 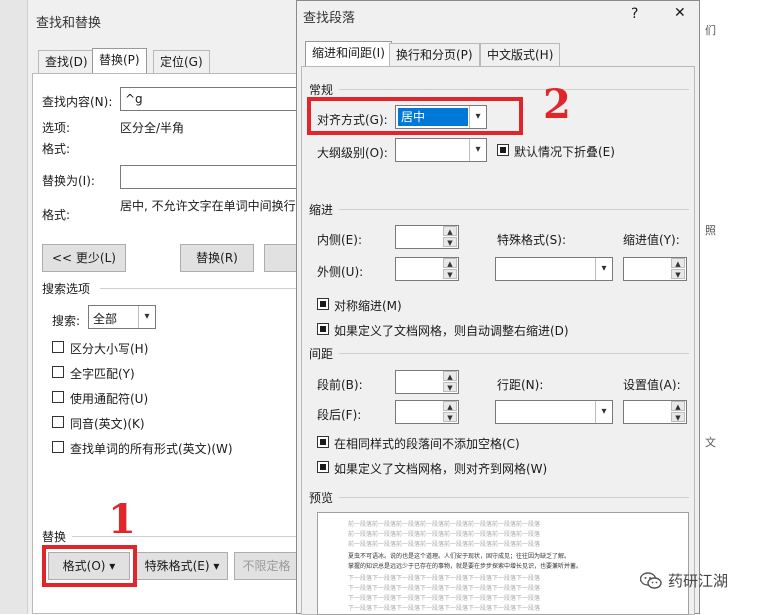 What do you see at coordinates (122, 317) in the screenshot?
I see `search-direction-select: 全部 ▾` at bounding box center [122, 317].